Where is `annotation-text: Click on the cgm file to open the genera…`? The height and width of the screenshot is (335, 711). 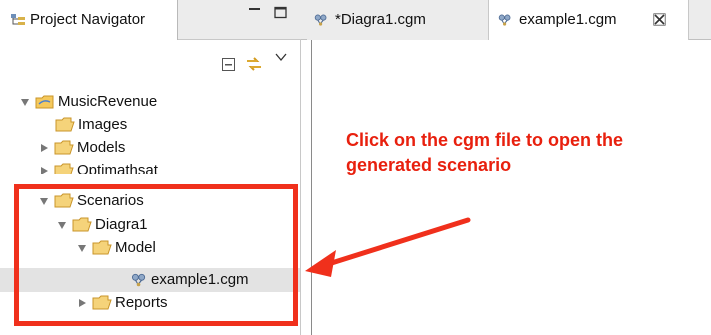
annotation-text: Click on the cgm file to open the genera… is located at coordinates (527, 153).